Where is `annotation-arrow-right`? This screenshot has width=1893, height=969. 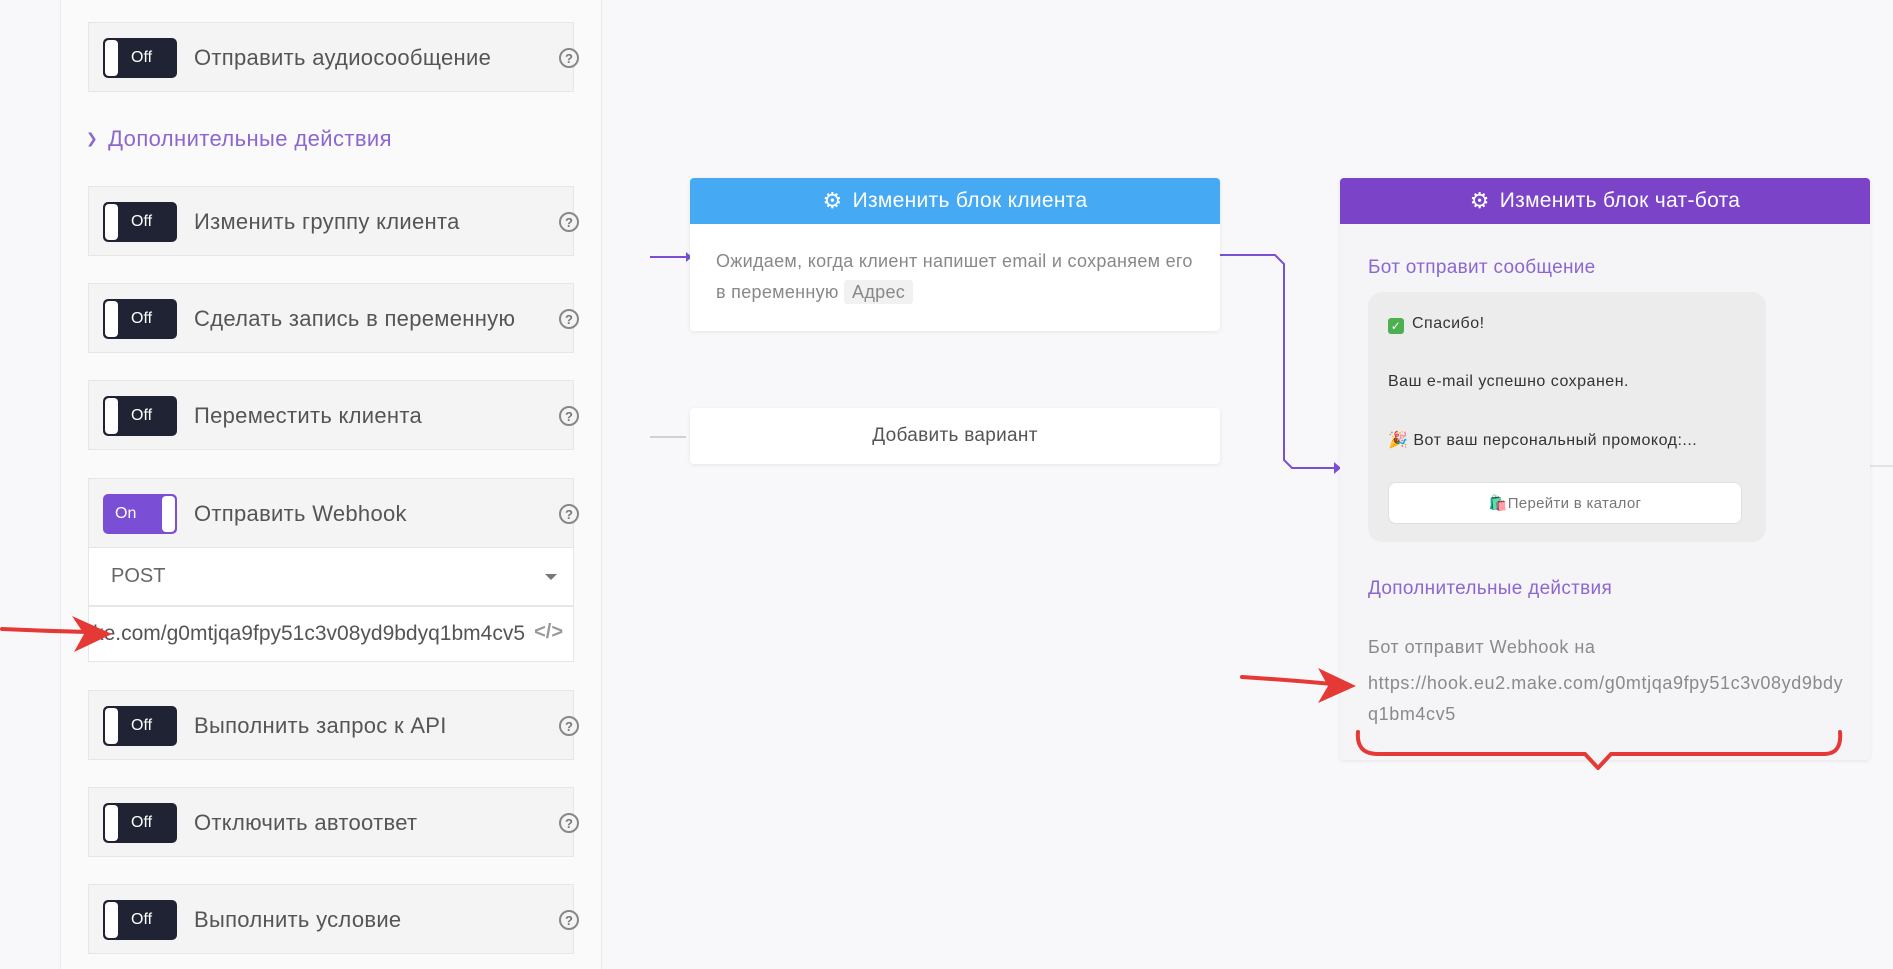
annotation-arrow-right is located at coordinates (1287, 680).